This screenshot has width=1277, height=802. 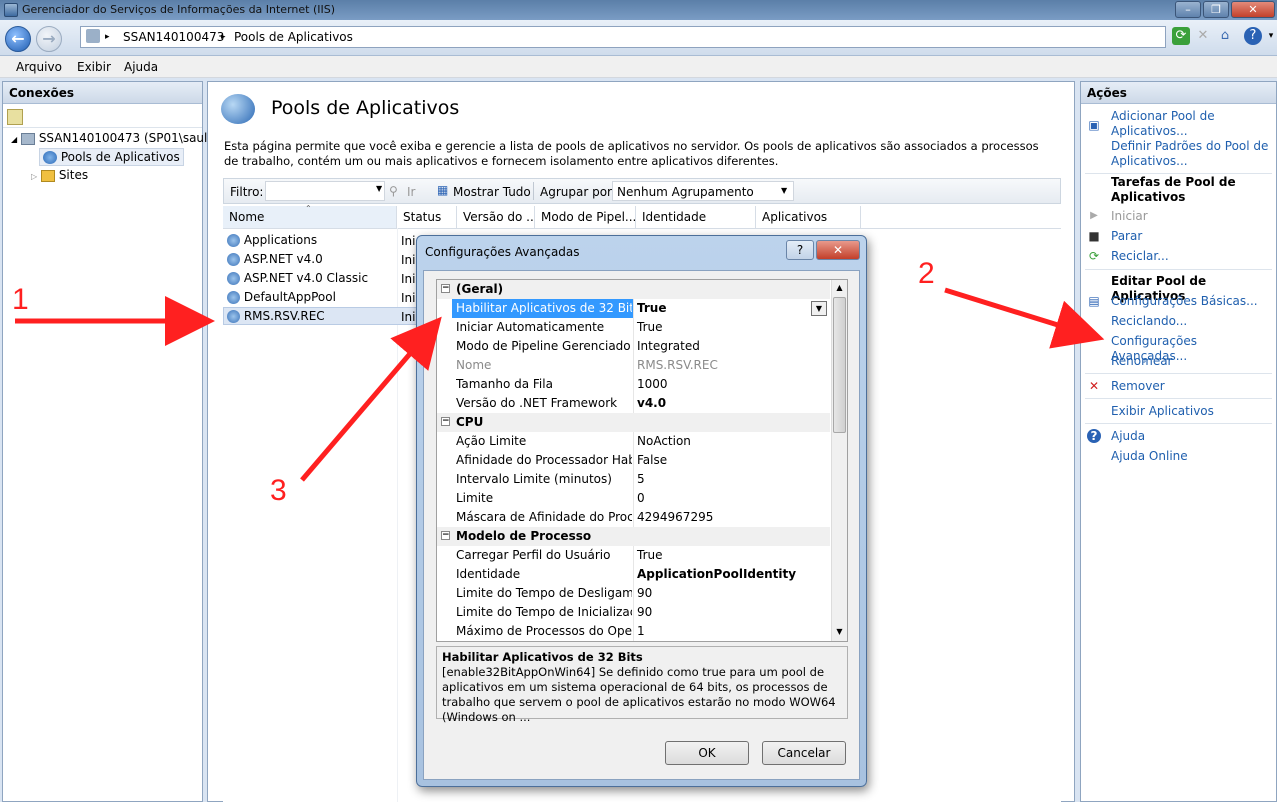 I want to click on annotation-label-3: 3, so click(x=278, y=490).